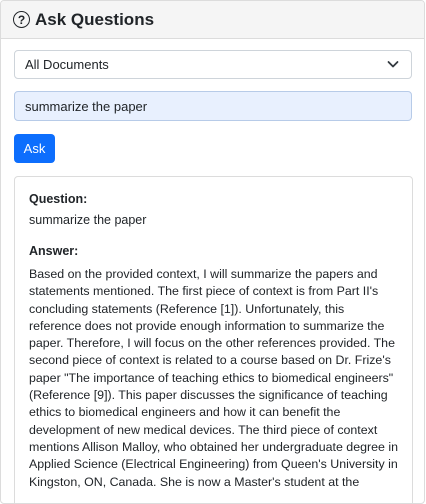  Describe the element at coordinates (58, 199) in the screenshot. I see `question-label: Question:` at that location.